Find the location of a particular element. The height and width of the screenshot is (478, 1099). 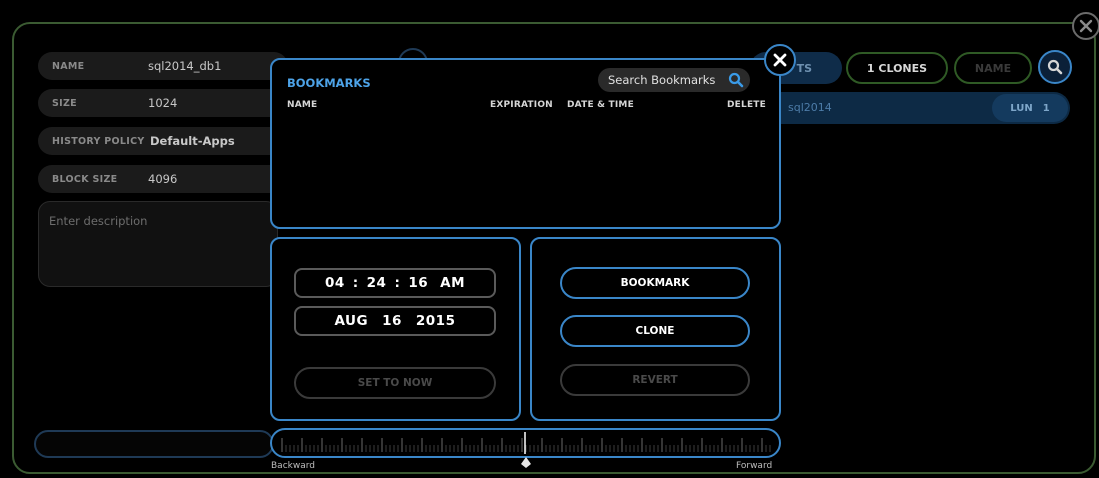

bottom-left-pill is located at coordinates (154, 444).